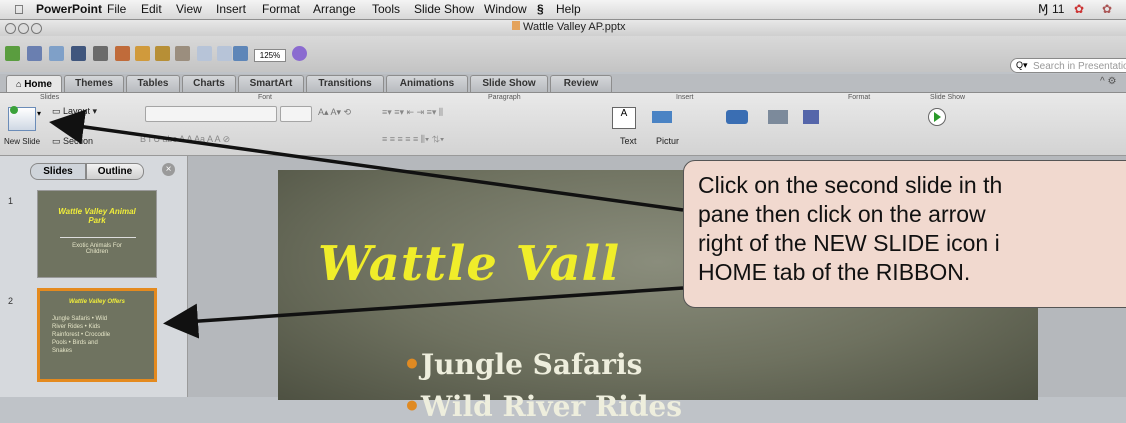 Image resolution: width=1126 pixels, height=423 pixels. Describe the element at coordinates (423, 312) in the screenshot. I see `arrow-to-second-slide` at that location.